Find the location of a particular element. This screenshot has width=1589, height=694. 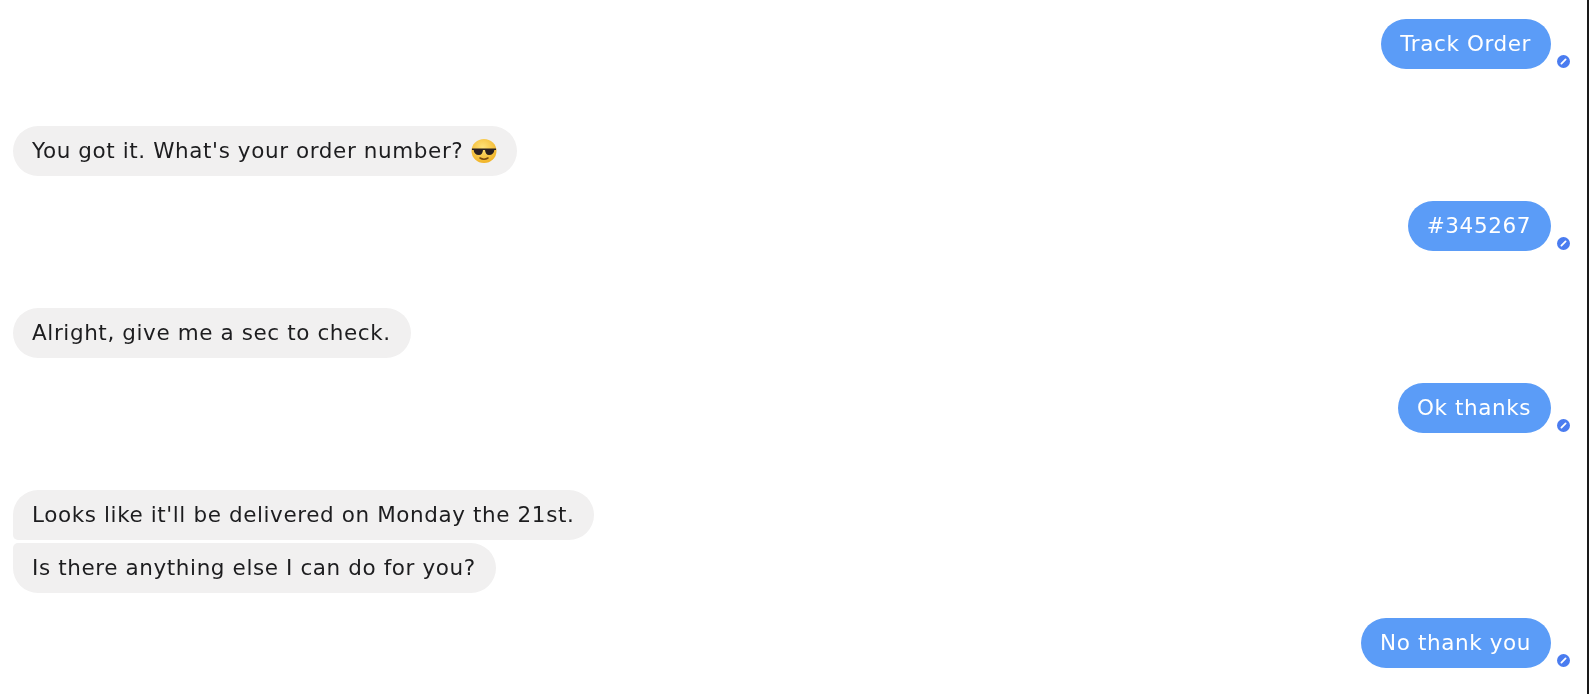

message-text: Looks like it'll be delivered on Monday the 21st. is located at coordinates (303, 515).